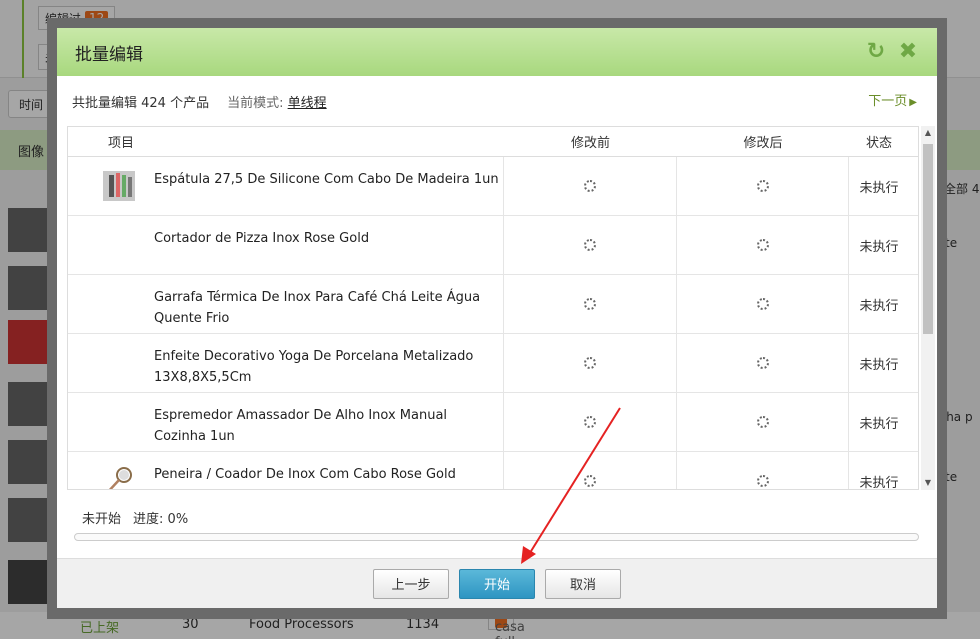  What do you see at coordinates (908, 52) in the screenshot?
I see `close-icon: ✖` at bounding box center [908, 52].